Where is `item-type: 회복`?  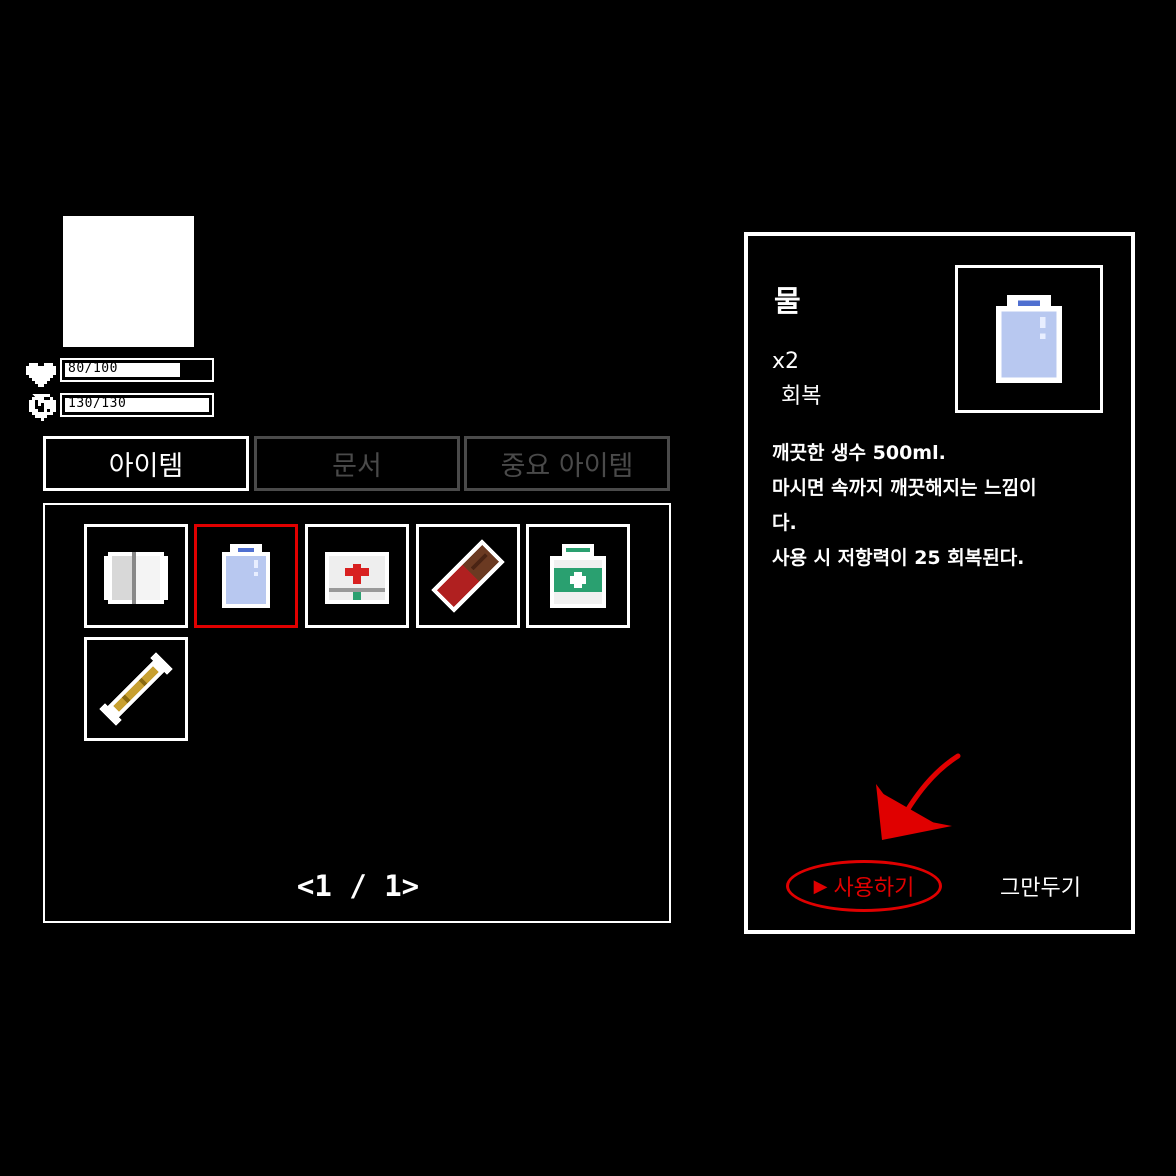
item-type: 회복 is located at coordinates (801, 396).